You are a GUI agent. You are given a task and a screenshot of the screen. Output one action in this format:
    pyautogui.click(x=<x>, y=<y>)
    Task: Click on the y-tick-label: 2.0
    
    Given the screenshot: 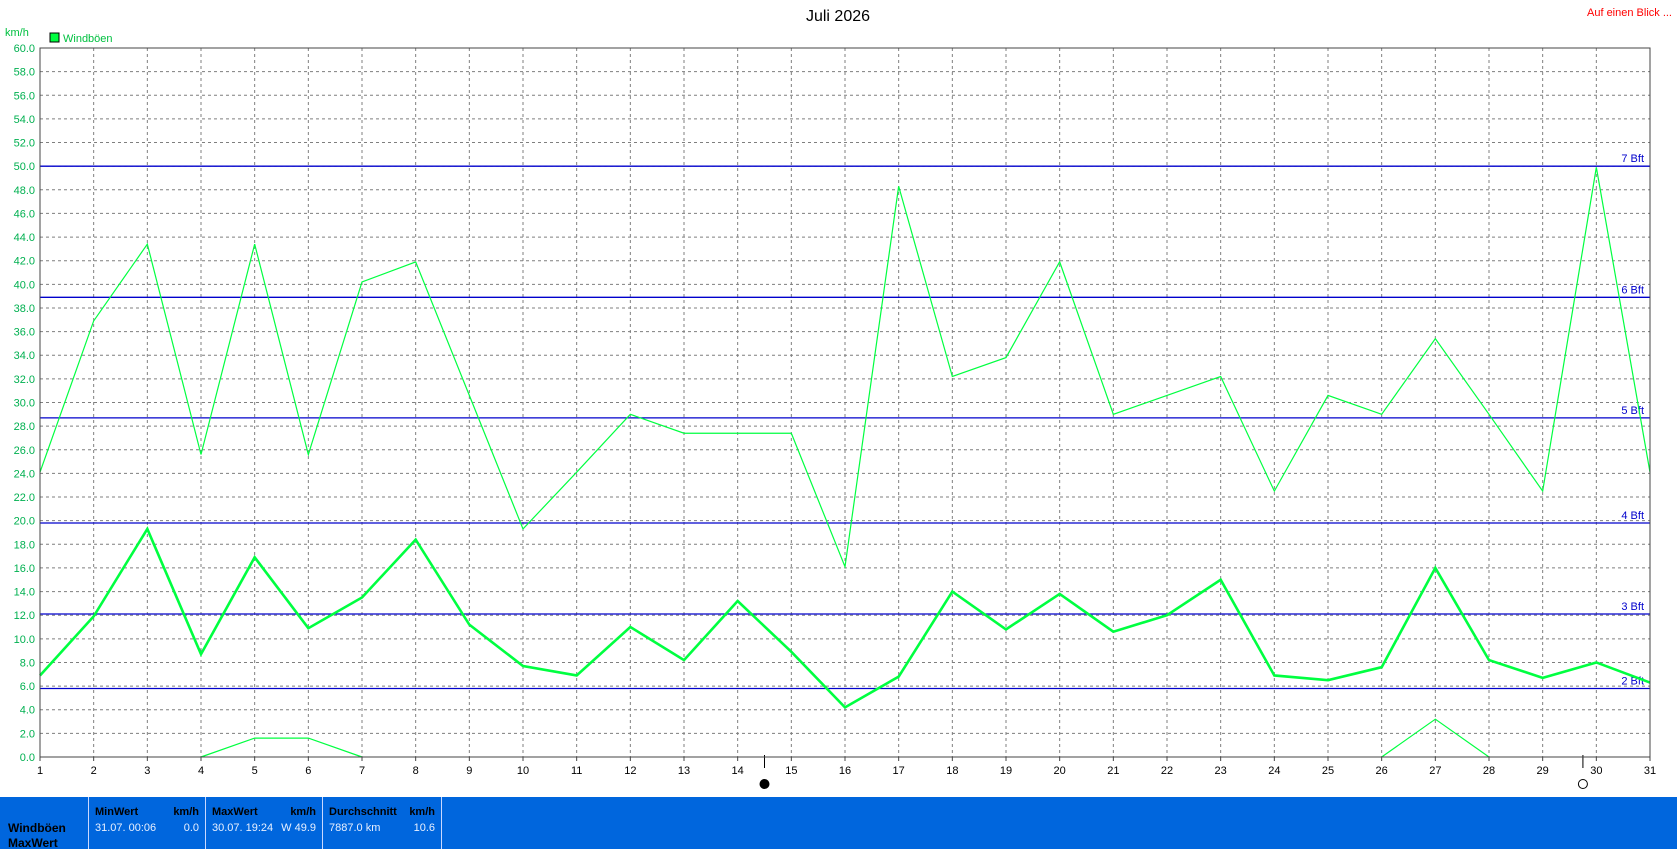 What is the action you would take?
    pyautogui.click(x=27, y=734)
    